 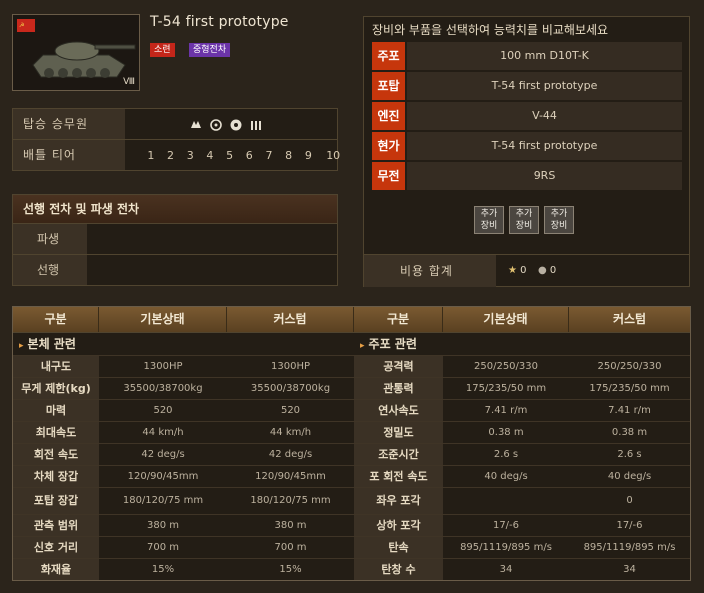 I want to click on gunner-icon, so click(x=216, y=125).